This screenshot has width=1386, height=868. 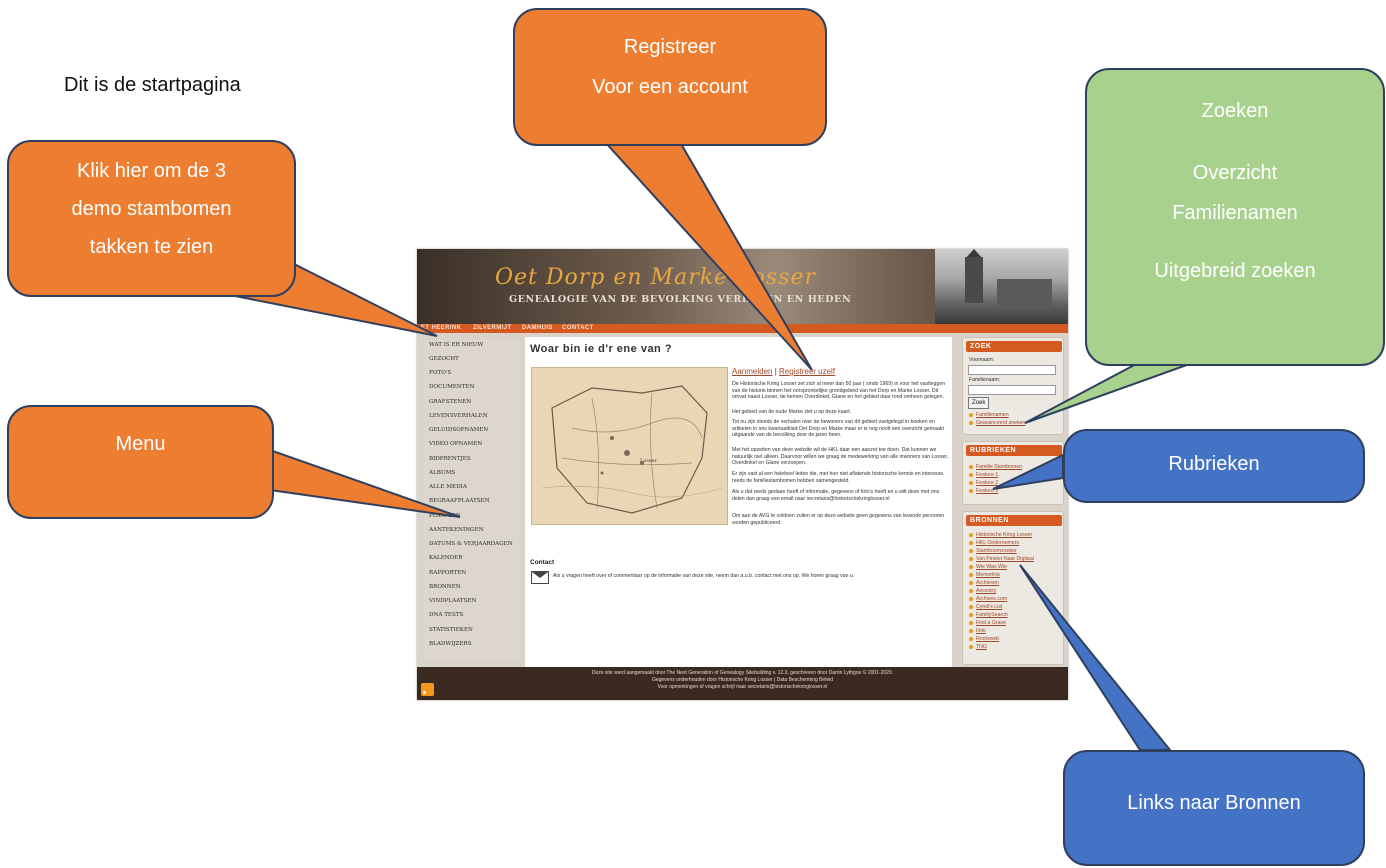 What do you see at coordinates (140, 462) in the screenshot?
I see `menu-callout: Menu` at bounding box center [140, 462].